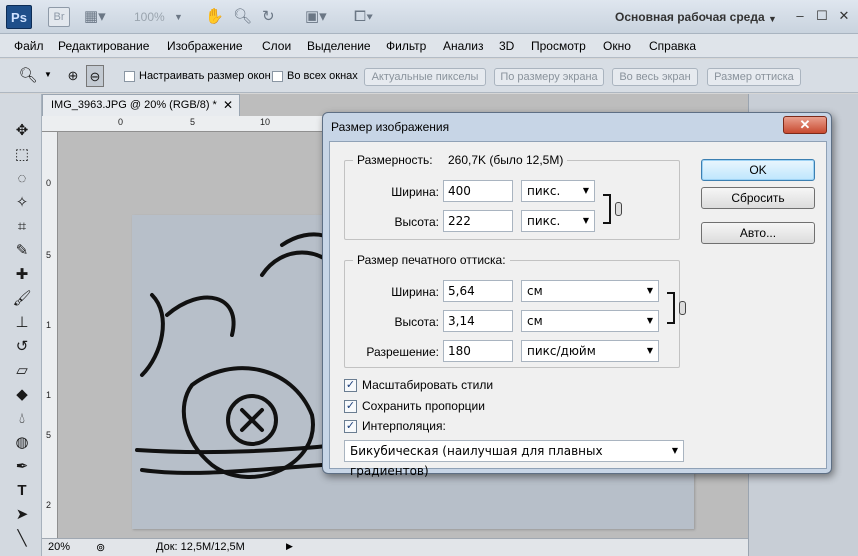  I want to click on resample-checkbox: ✓, so click(350, 426).